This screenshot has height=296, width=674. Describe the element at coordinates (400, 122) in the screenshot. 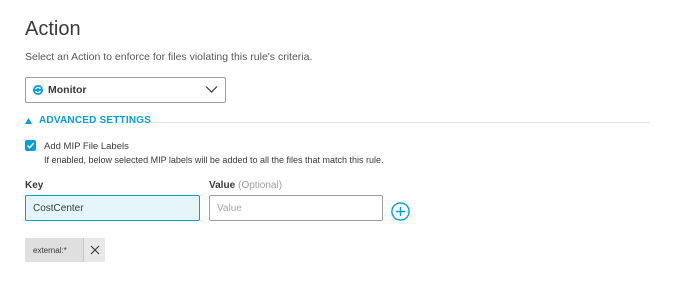

I see `section-divider` at that location.